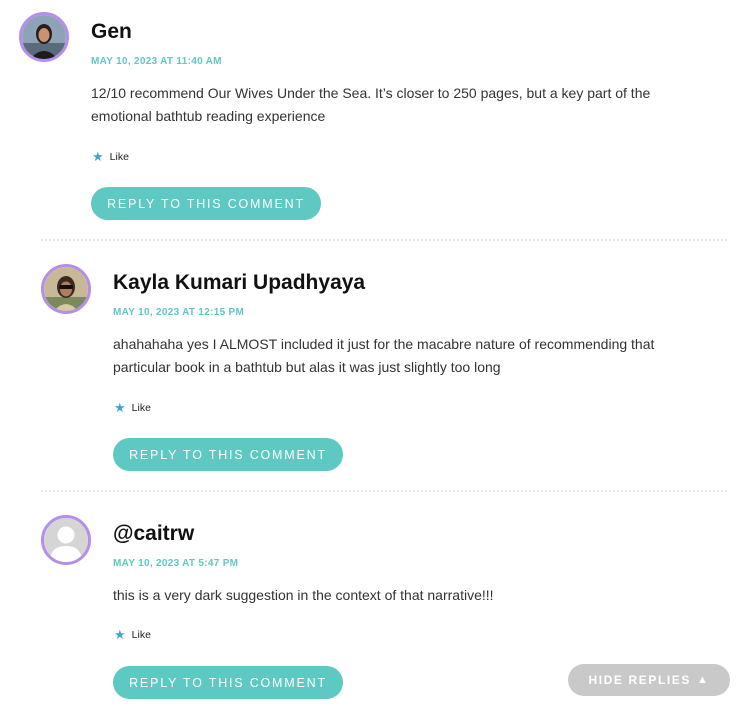 The width and height of the screenshot is (744, 711). I want to click on comment-author: Kayla Kumari Upadhyaya, so click(239, 283).